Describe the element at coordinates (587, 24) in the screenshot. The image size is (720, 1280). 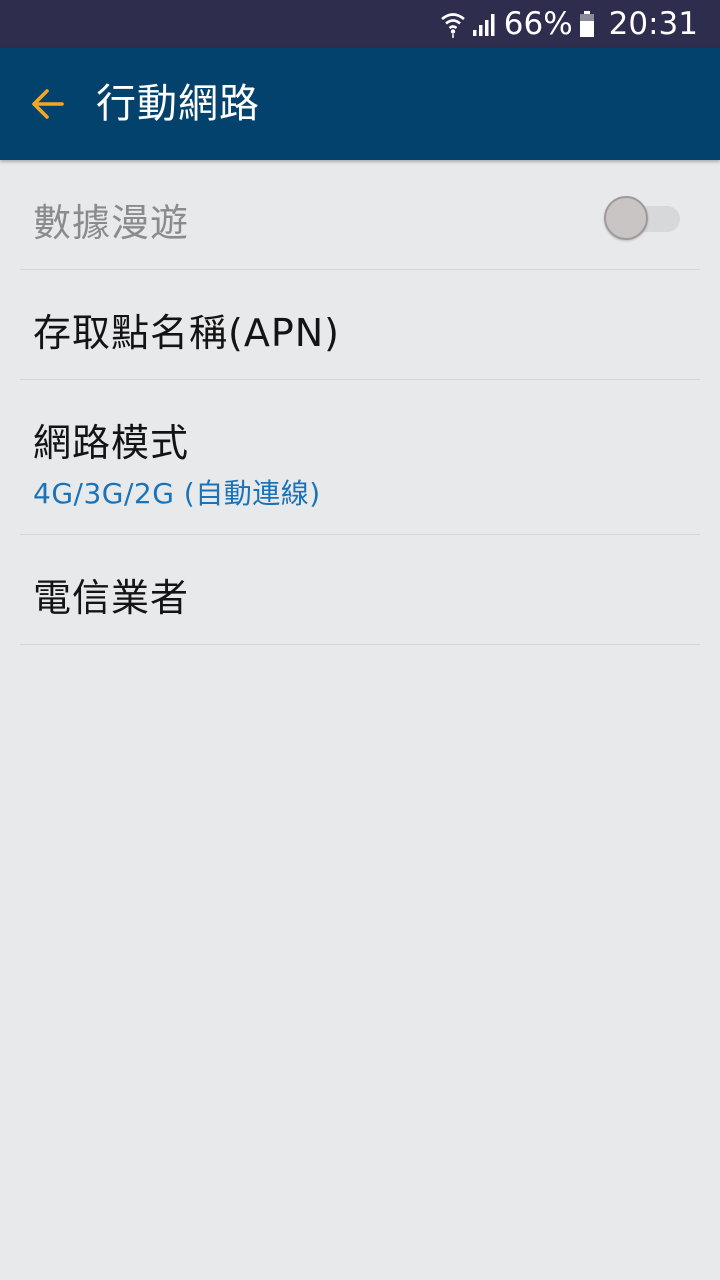
I see `battery-icon` at that location.